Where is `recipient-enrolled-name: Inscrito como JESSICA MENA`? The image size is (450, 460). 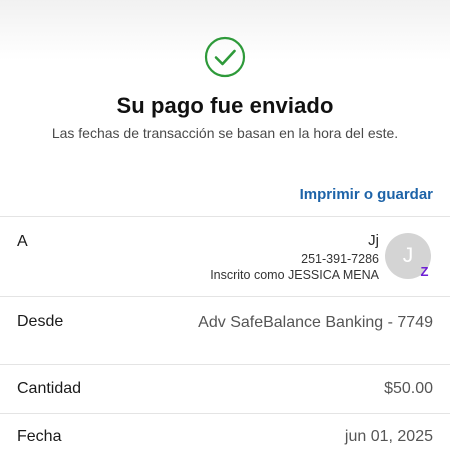
recipient-enrolled-name: Inscrito como JESSICA MENA is located at coordinates (294, 275).